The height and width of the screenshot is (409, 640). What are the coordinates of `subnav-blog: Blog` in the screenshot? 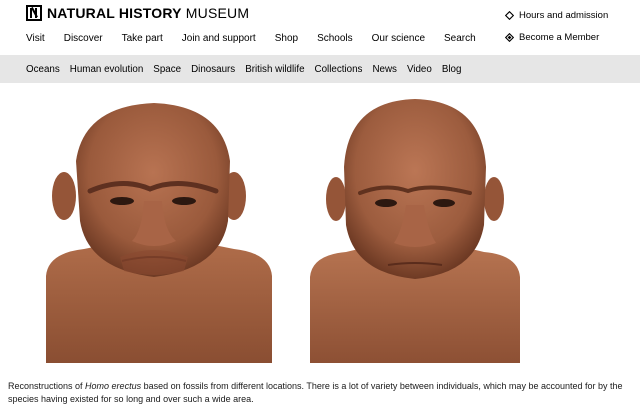 It's located at (452, 69).